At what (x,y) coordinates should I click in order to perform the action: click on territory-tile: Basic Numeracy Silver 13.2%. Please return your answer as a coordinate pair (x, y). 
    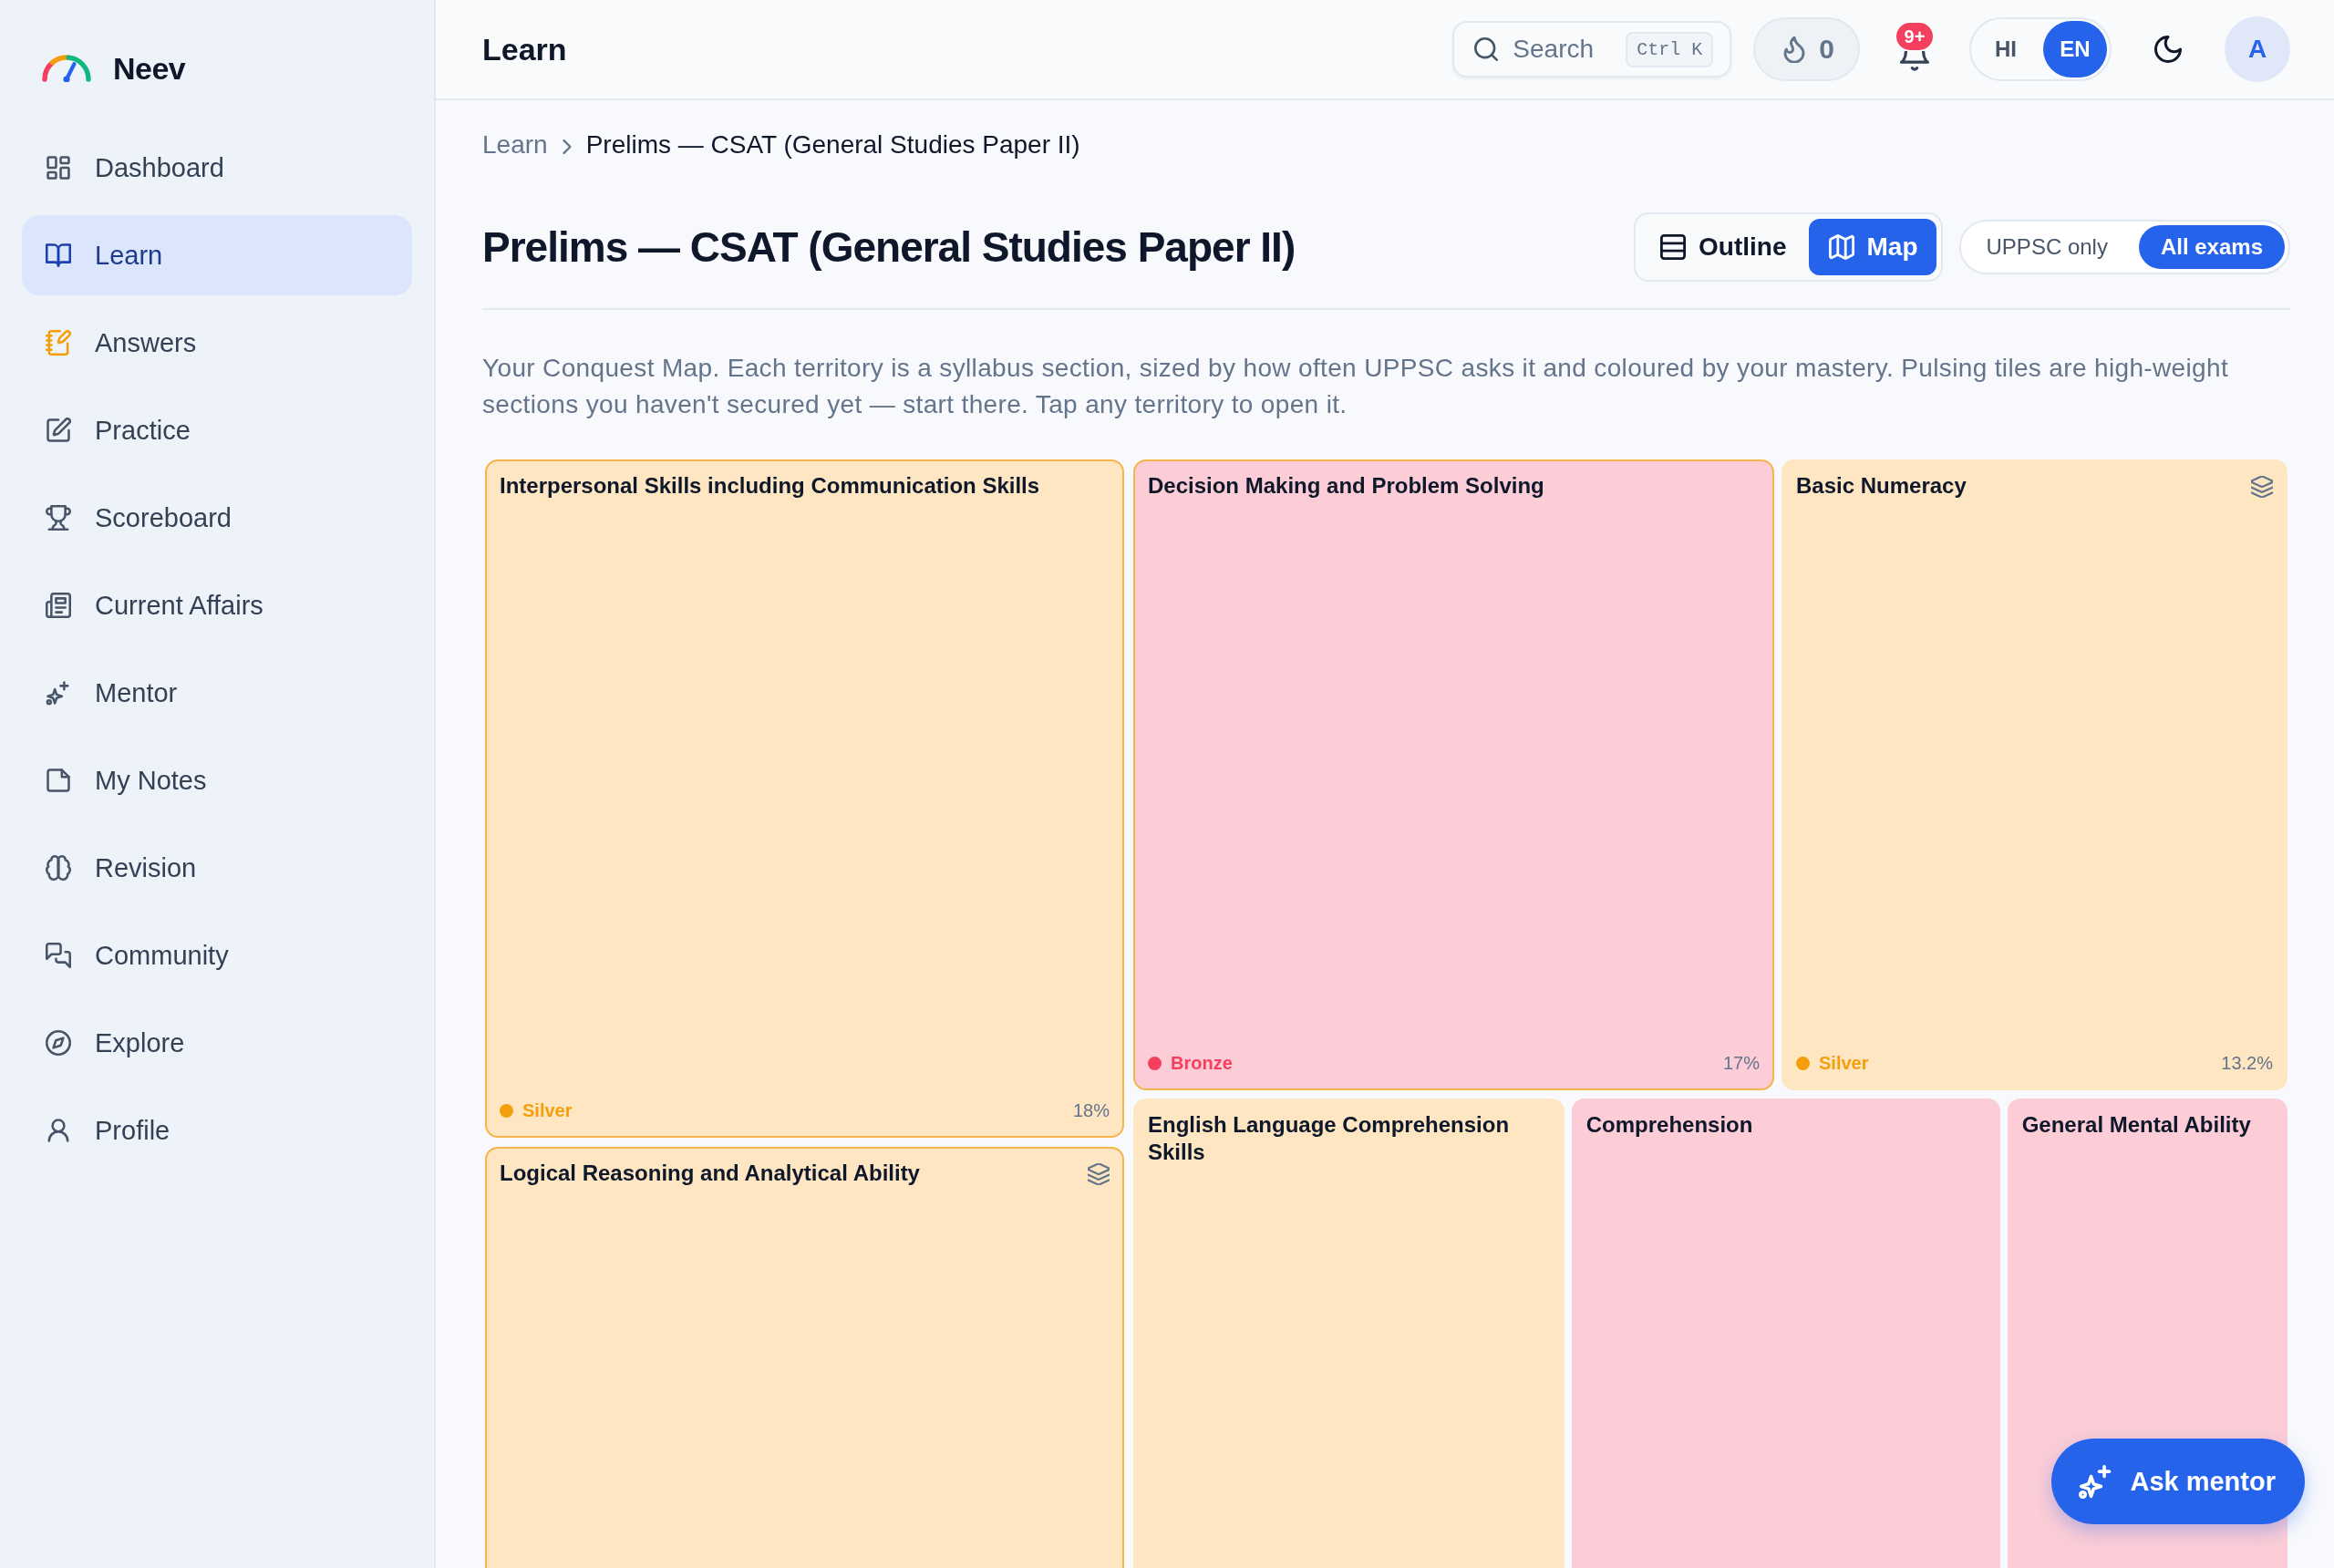
    Looking at the image, I should click on (2034, 774).